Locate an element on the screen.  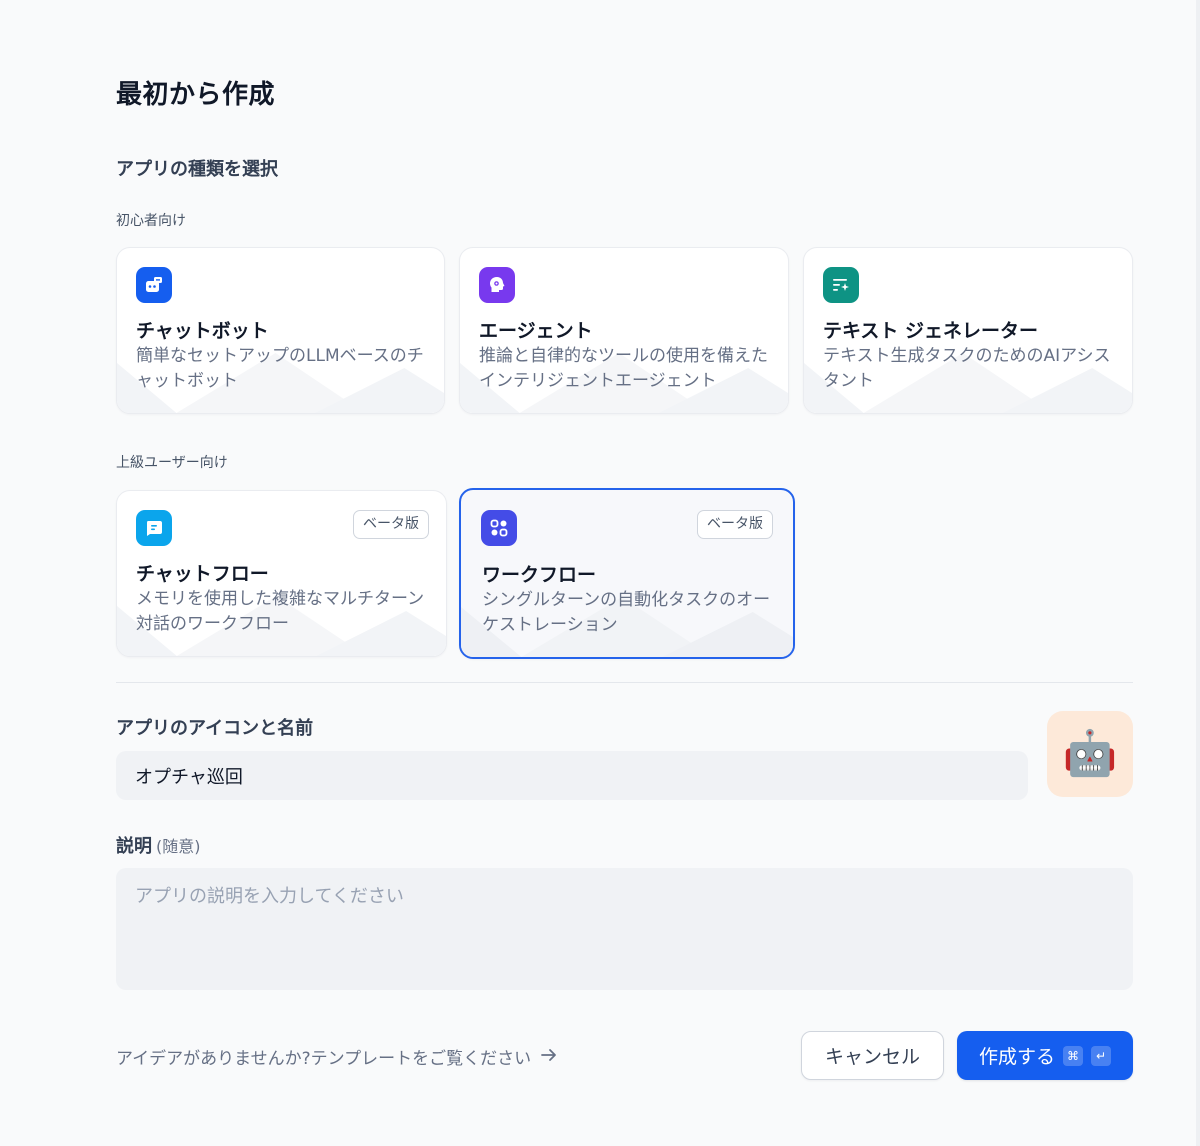
card-description: 推論と自律的なツールの使用を備えたインテリジェントエージェント is located at coordinates (623, 368).